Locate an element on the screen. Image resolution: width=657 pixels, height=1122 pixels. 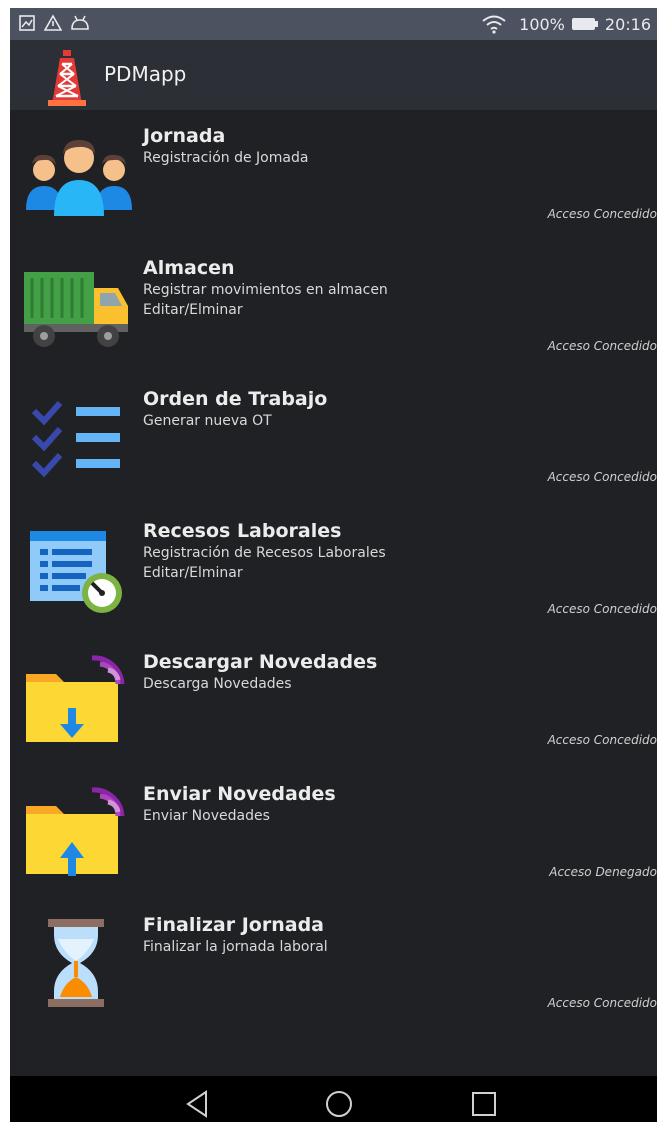
warning-icon is located at coordinates (53, 22).